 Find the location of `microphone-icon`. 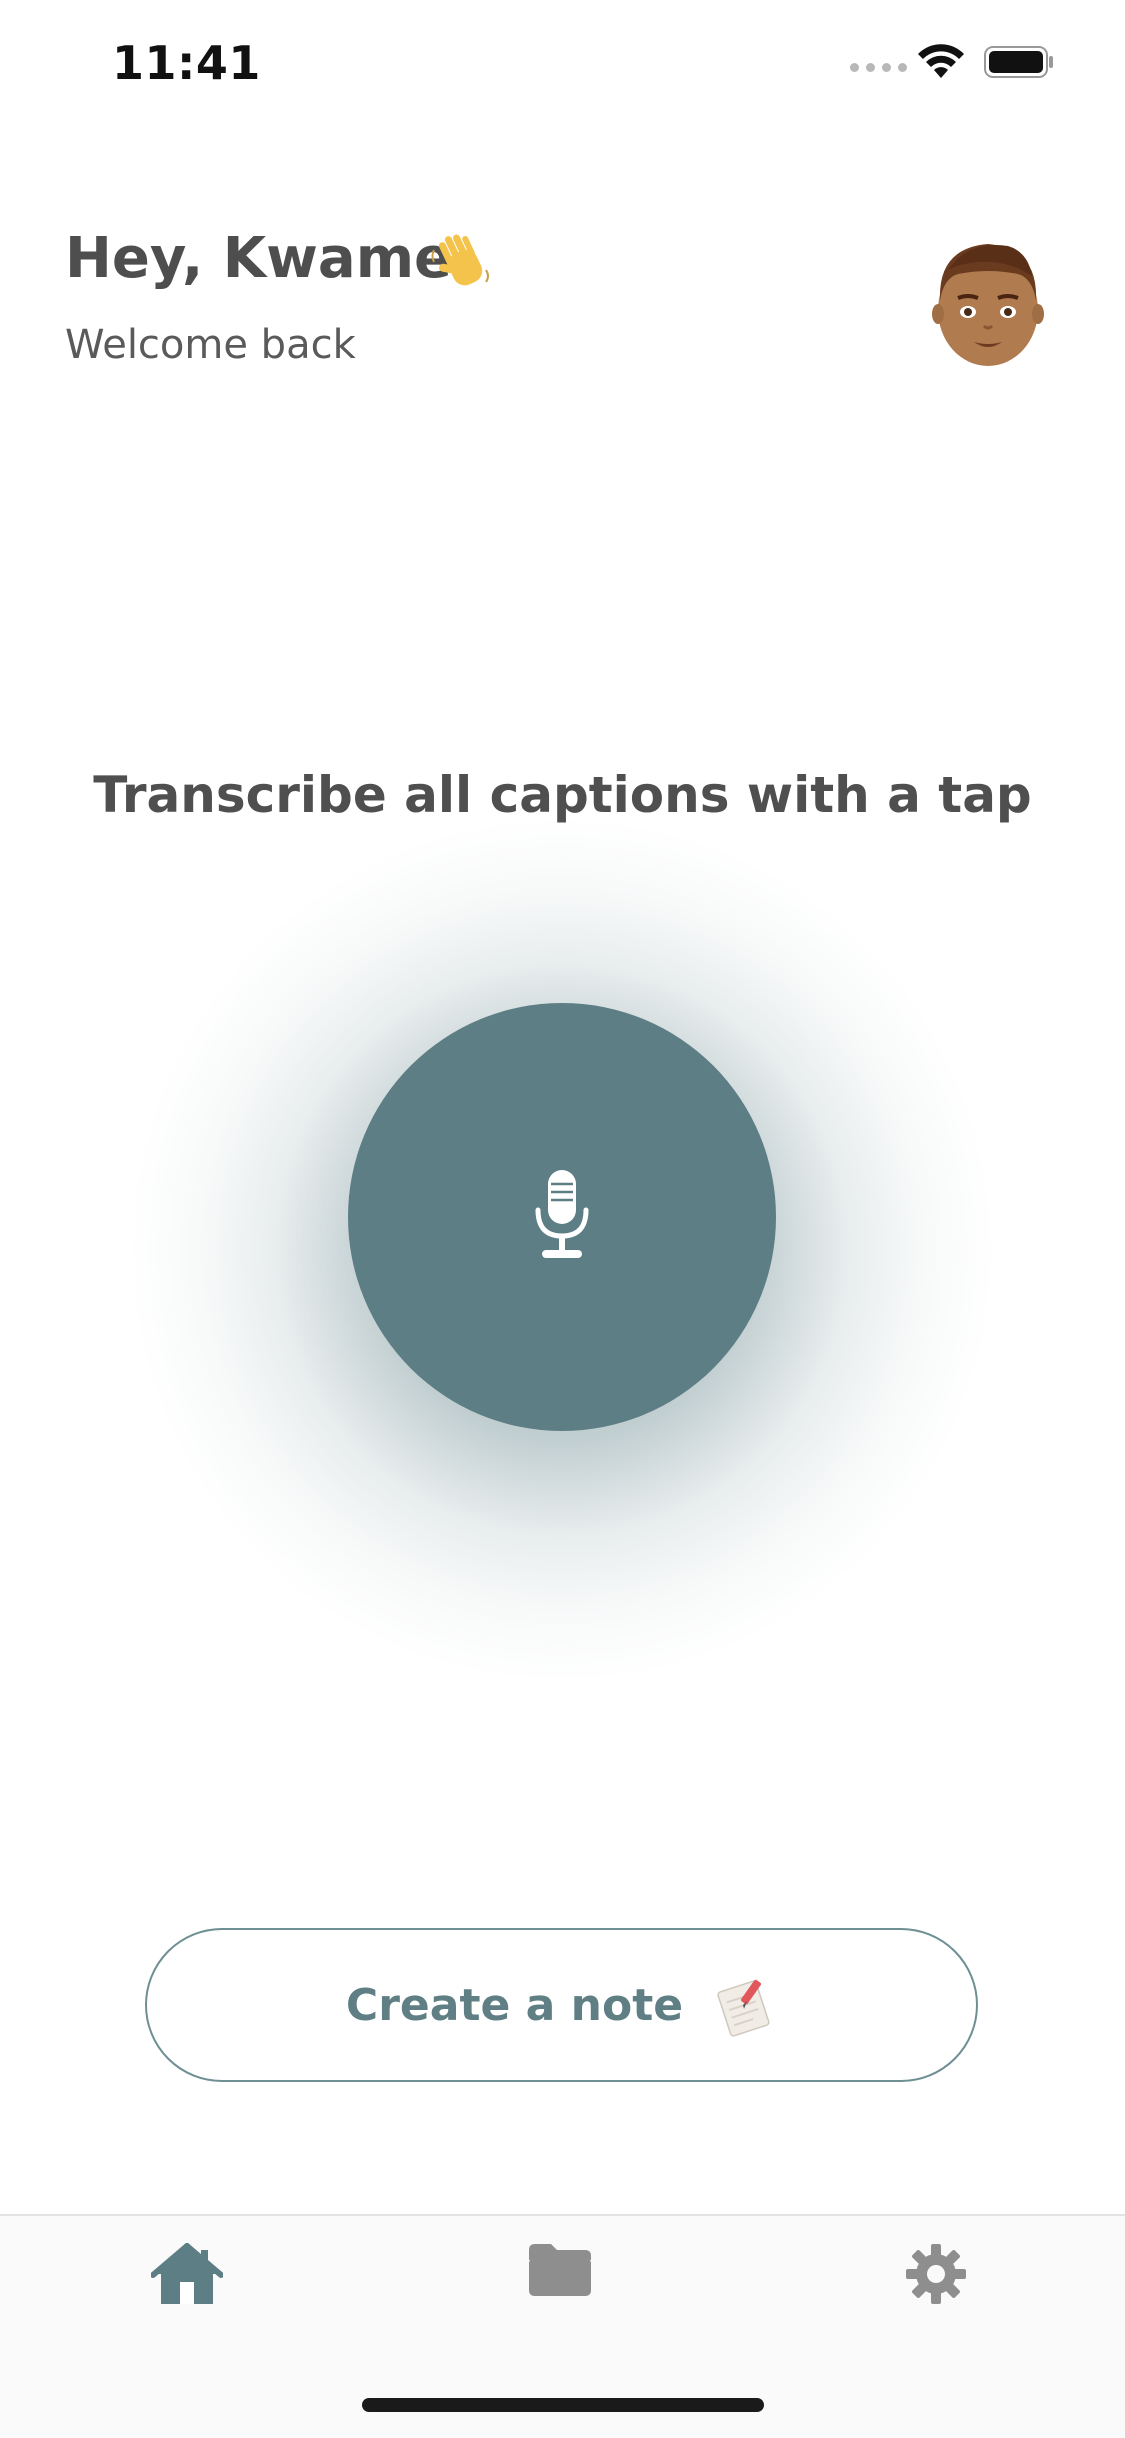

microphone-icon is located at coordinates (562, 1216).